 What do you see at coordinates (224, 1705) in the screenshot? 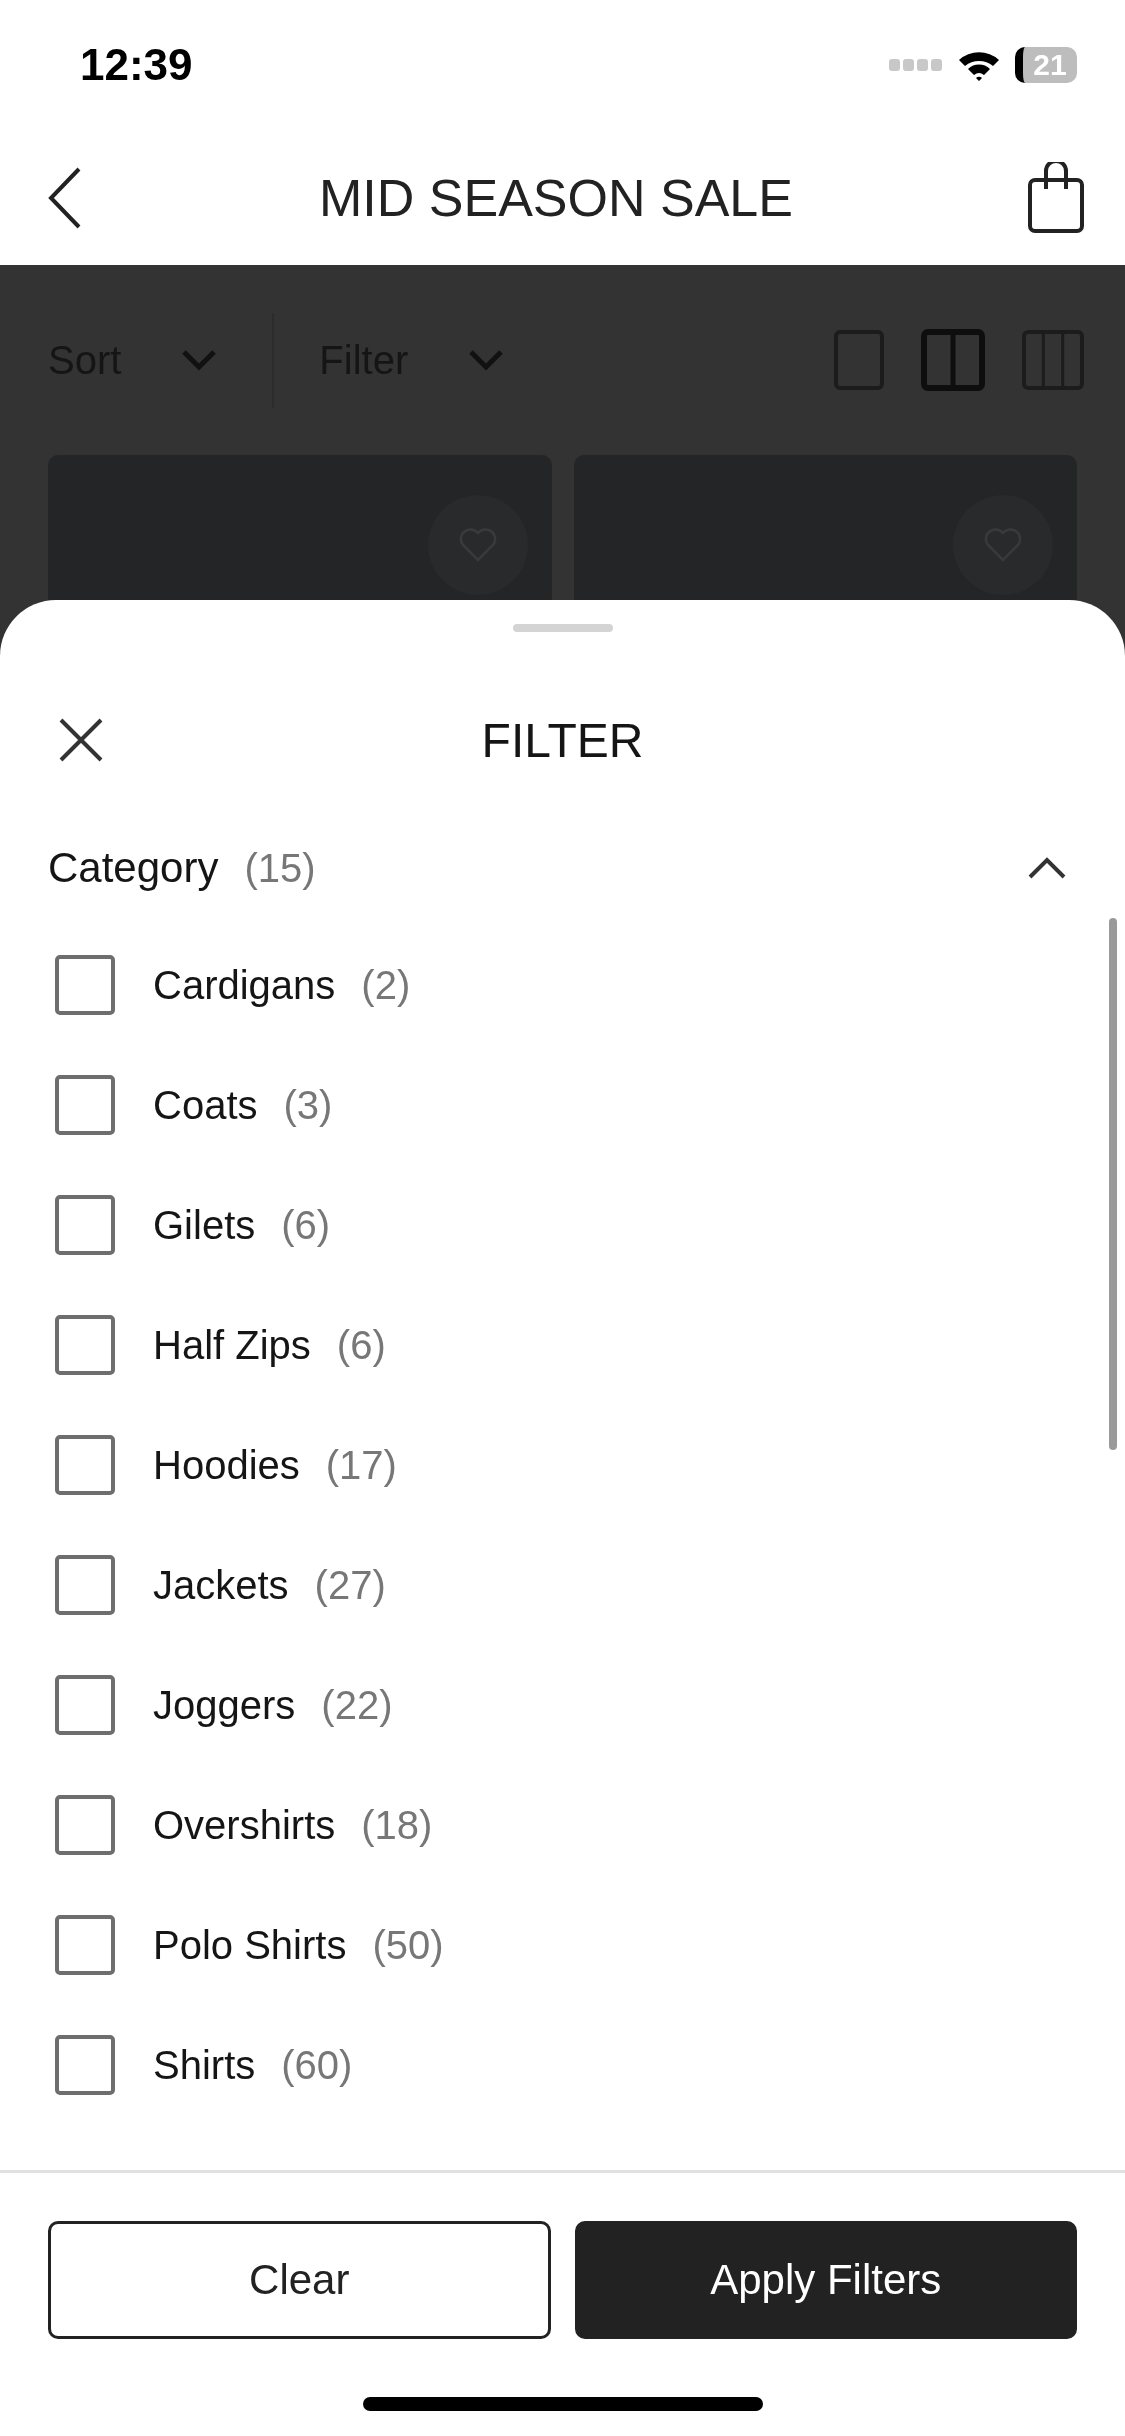
I see `option-label: Joggers` at bounding box center [224, 1705].